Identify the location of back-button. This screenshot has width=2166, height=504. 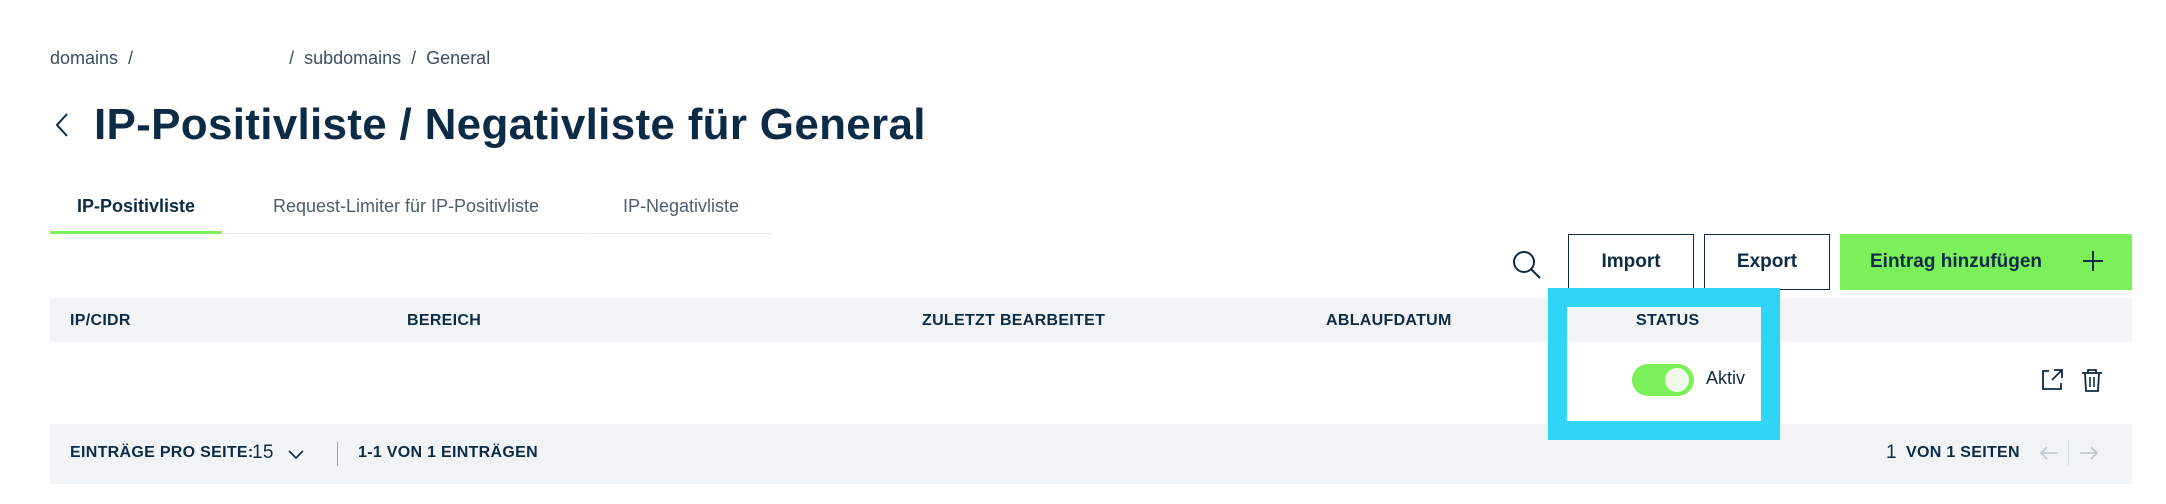
(62, 125).